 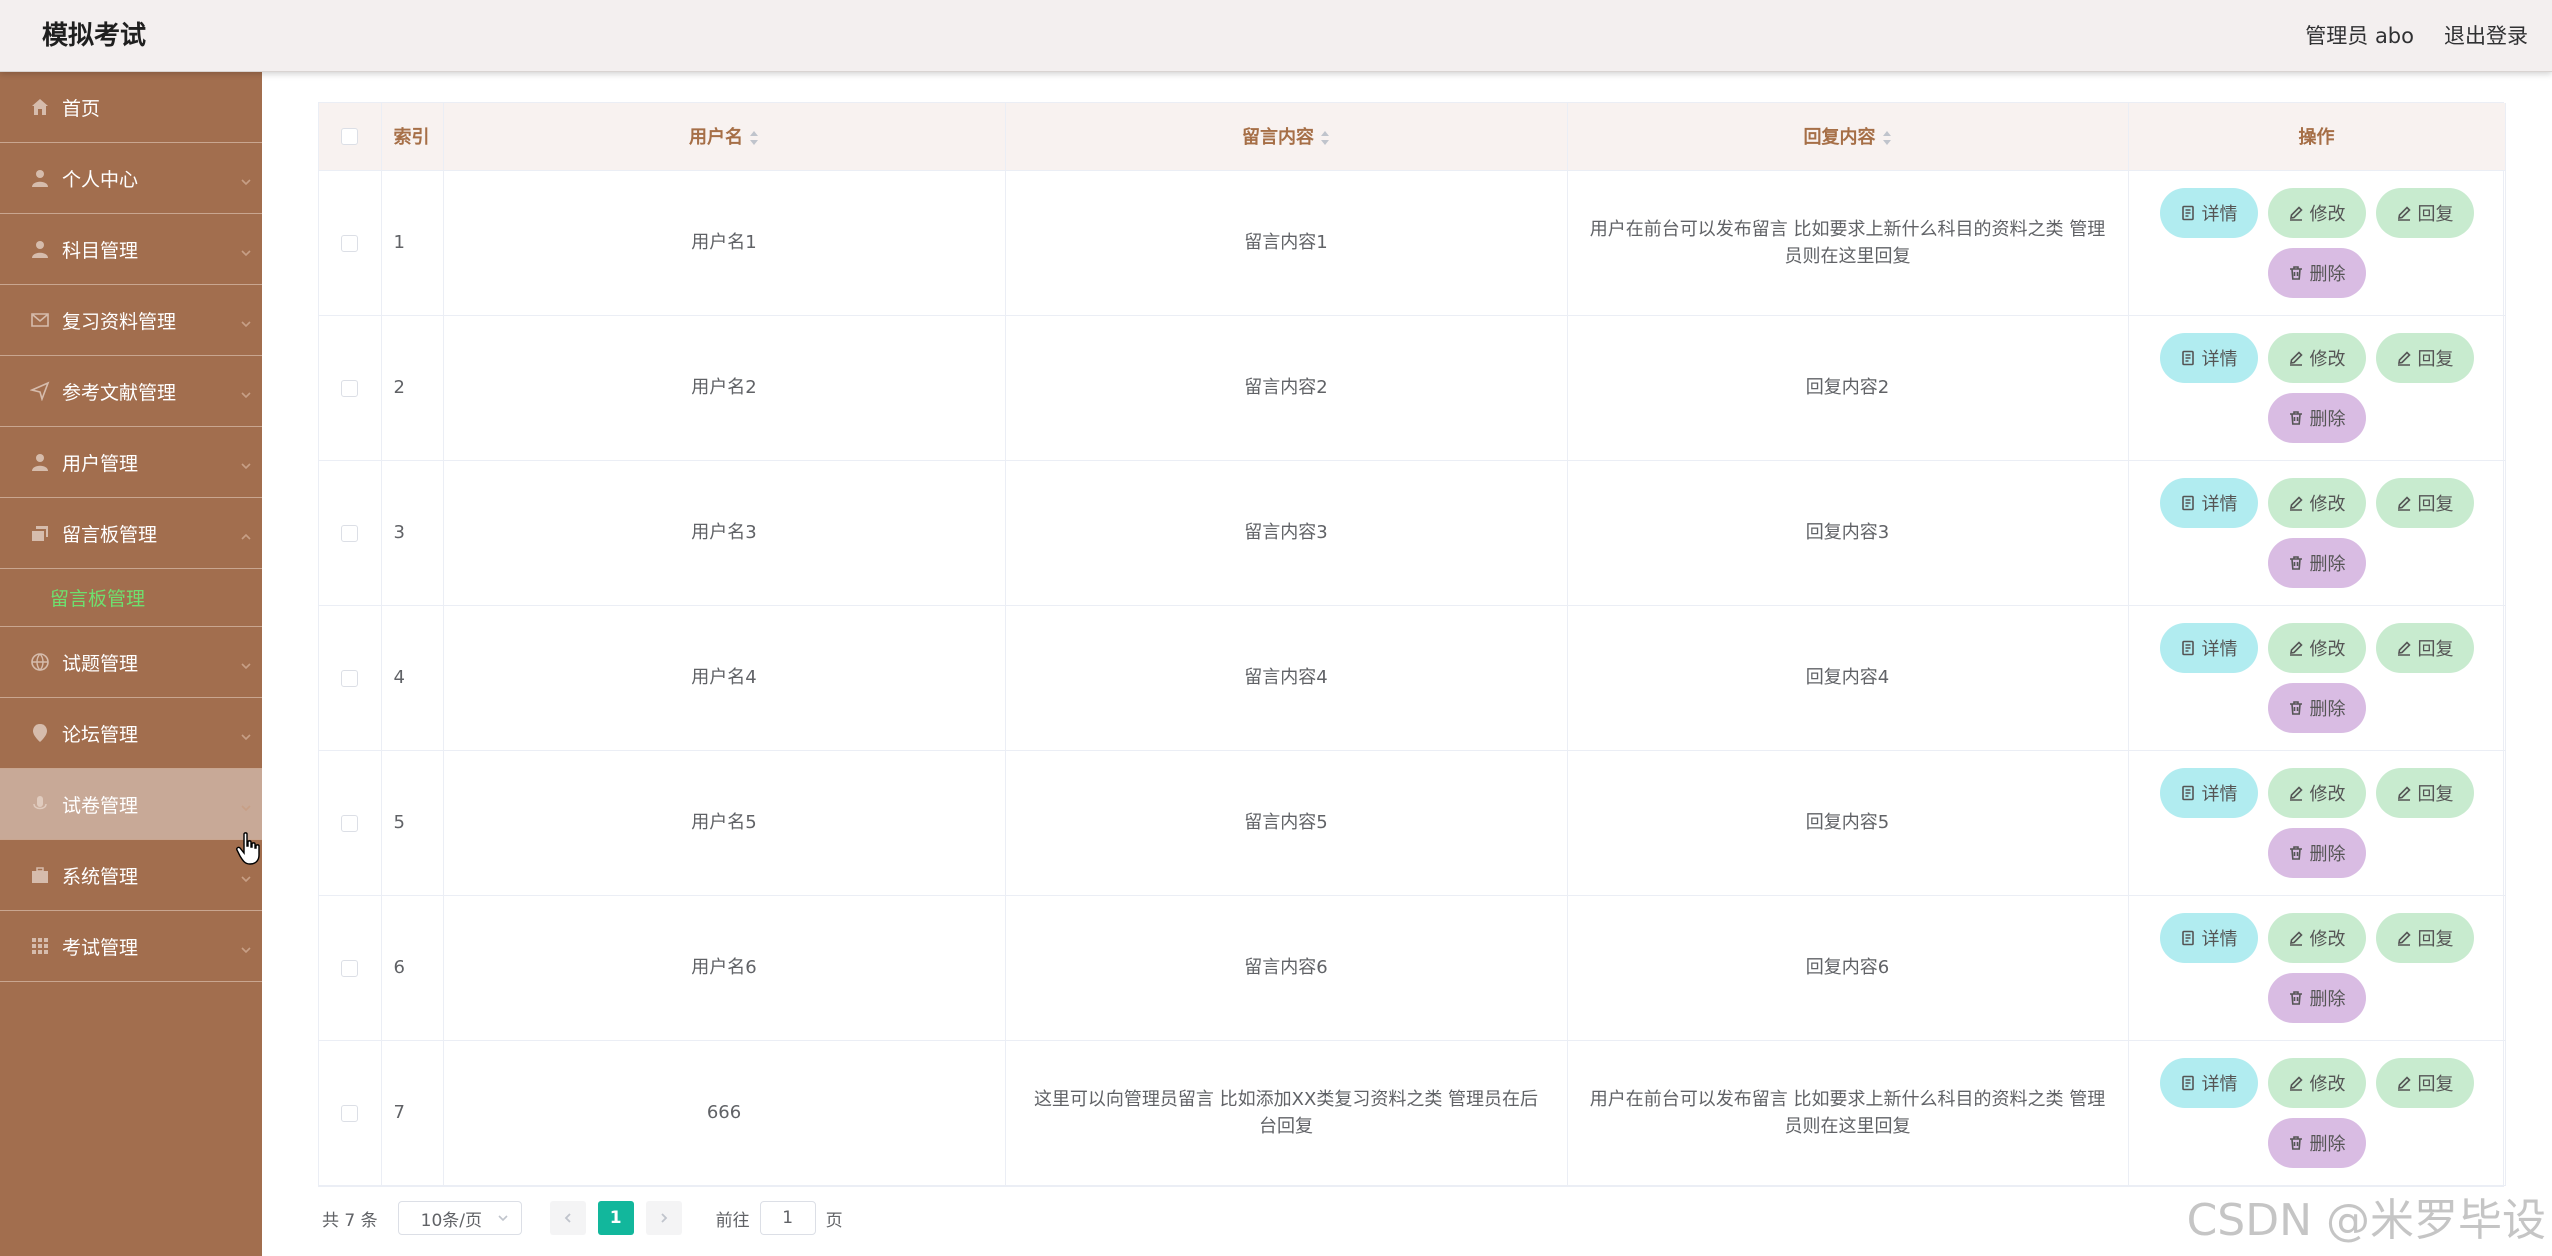 What do you see at coordinates (131, 733) in the screenshot?
I see `sidebar-item-8: 论坛管理` at bounding box center [131, 733].